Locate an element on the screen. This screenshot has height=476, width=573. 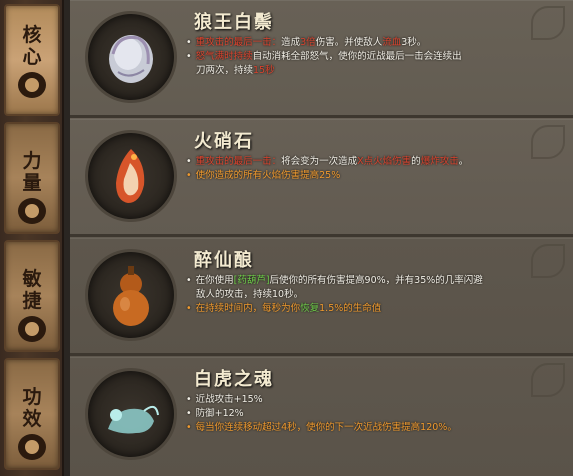
line-segment: [药葫芦] is located at coordinates (251, 280).